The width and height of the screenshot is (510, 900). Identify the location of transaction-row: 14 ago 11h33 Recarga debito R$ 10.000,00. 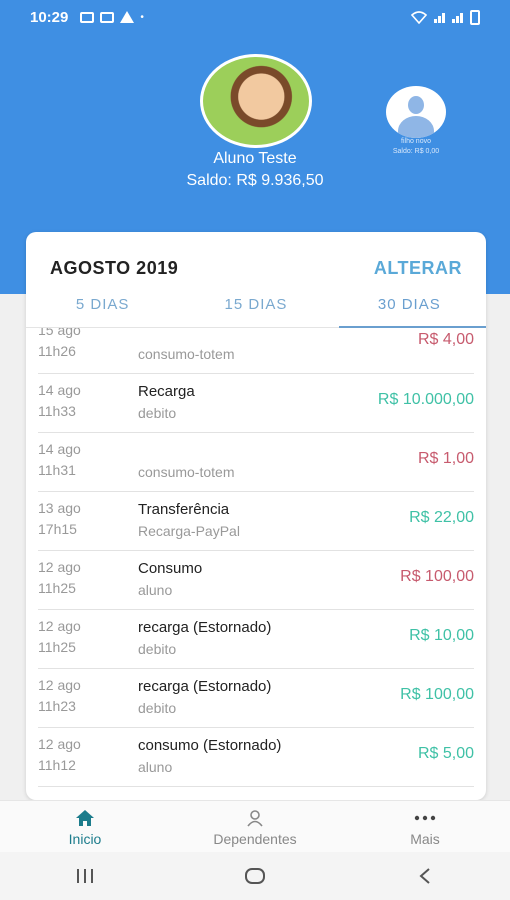
(256, 403).